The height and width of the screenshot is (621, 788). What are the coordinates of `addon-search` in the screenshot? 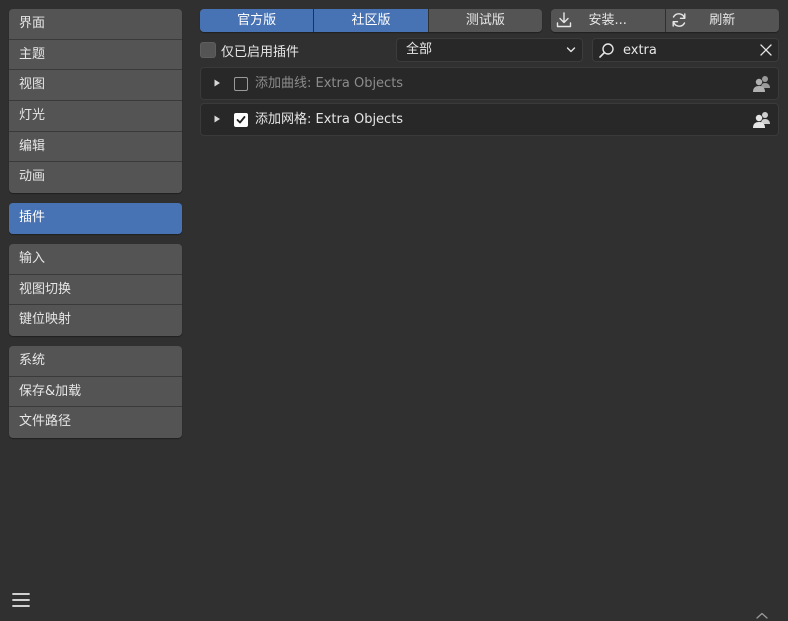 It's located at (685, 50).